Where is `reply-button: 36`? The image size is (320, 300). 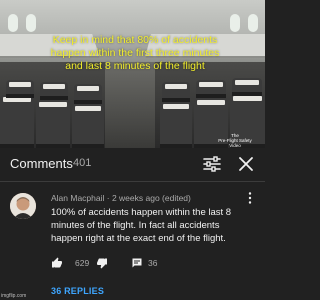
reply-button: 36 is located at coordinates (144, 263).